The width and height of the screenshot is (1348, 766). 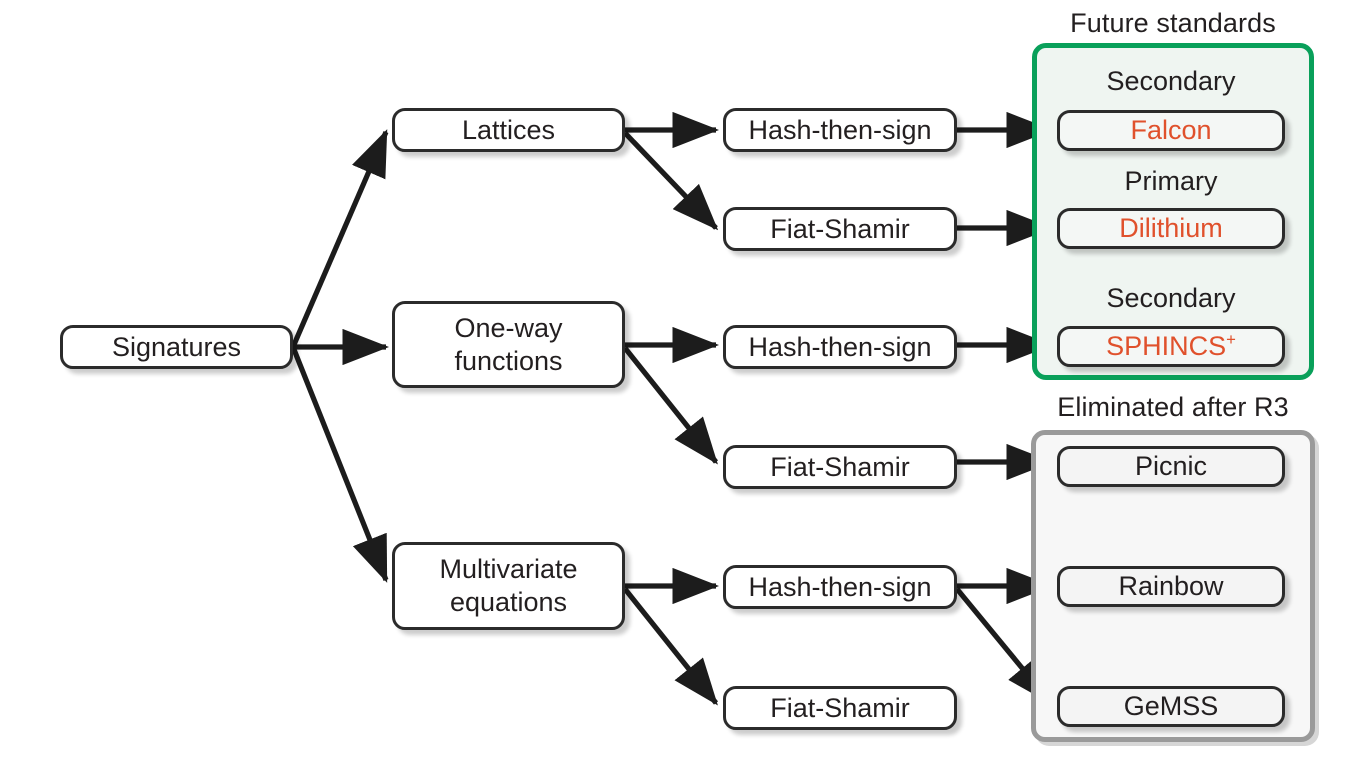 I want to click on edge-signatures-to-multivariate-equations, so click(x=339, y=464).